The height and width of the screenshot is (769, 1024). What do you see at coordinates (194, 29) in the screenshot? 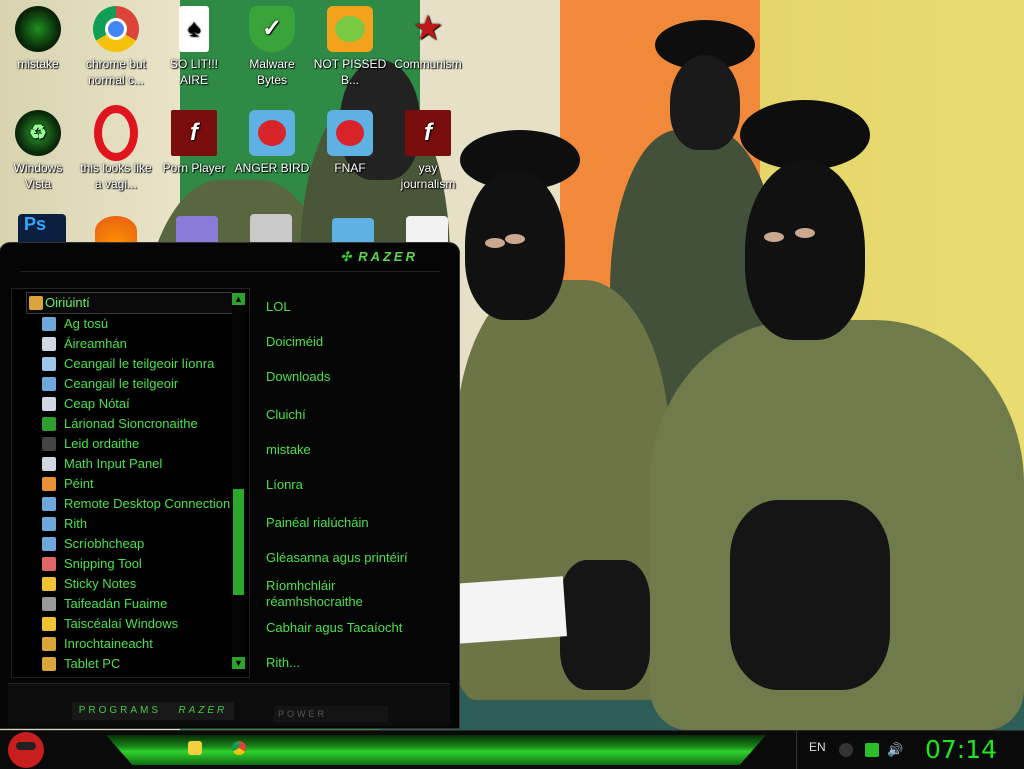
I see `solitaire-icon: ♠` at bounding box center [194, 29].